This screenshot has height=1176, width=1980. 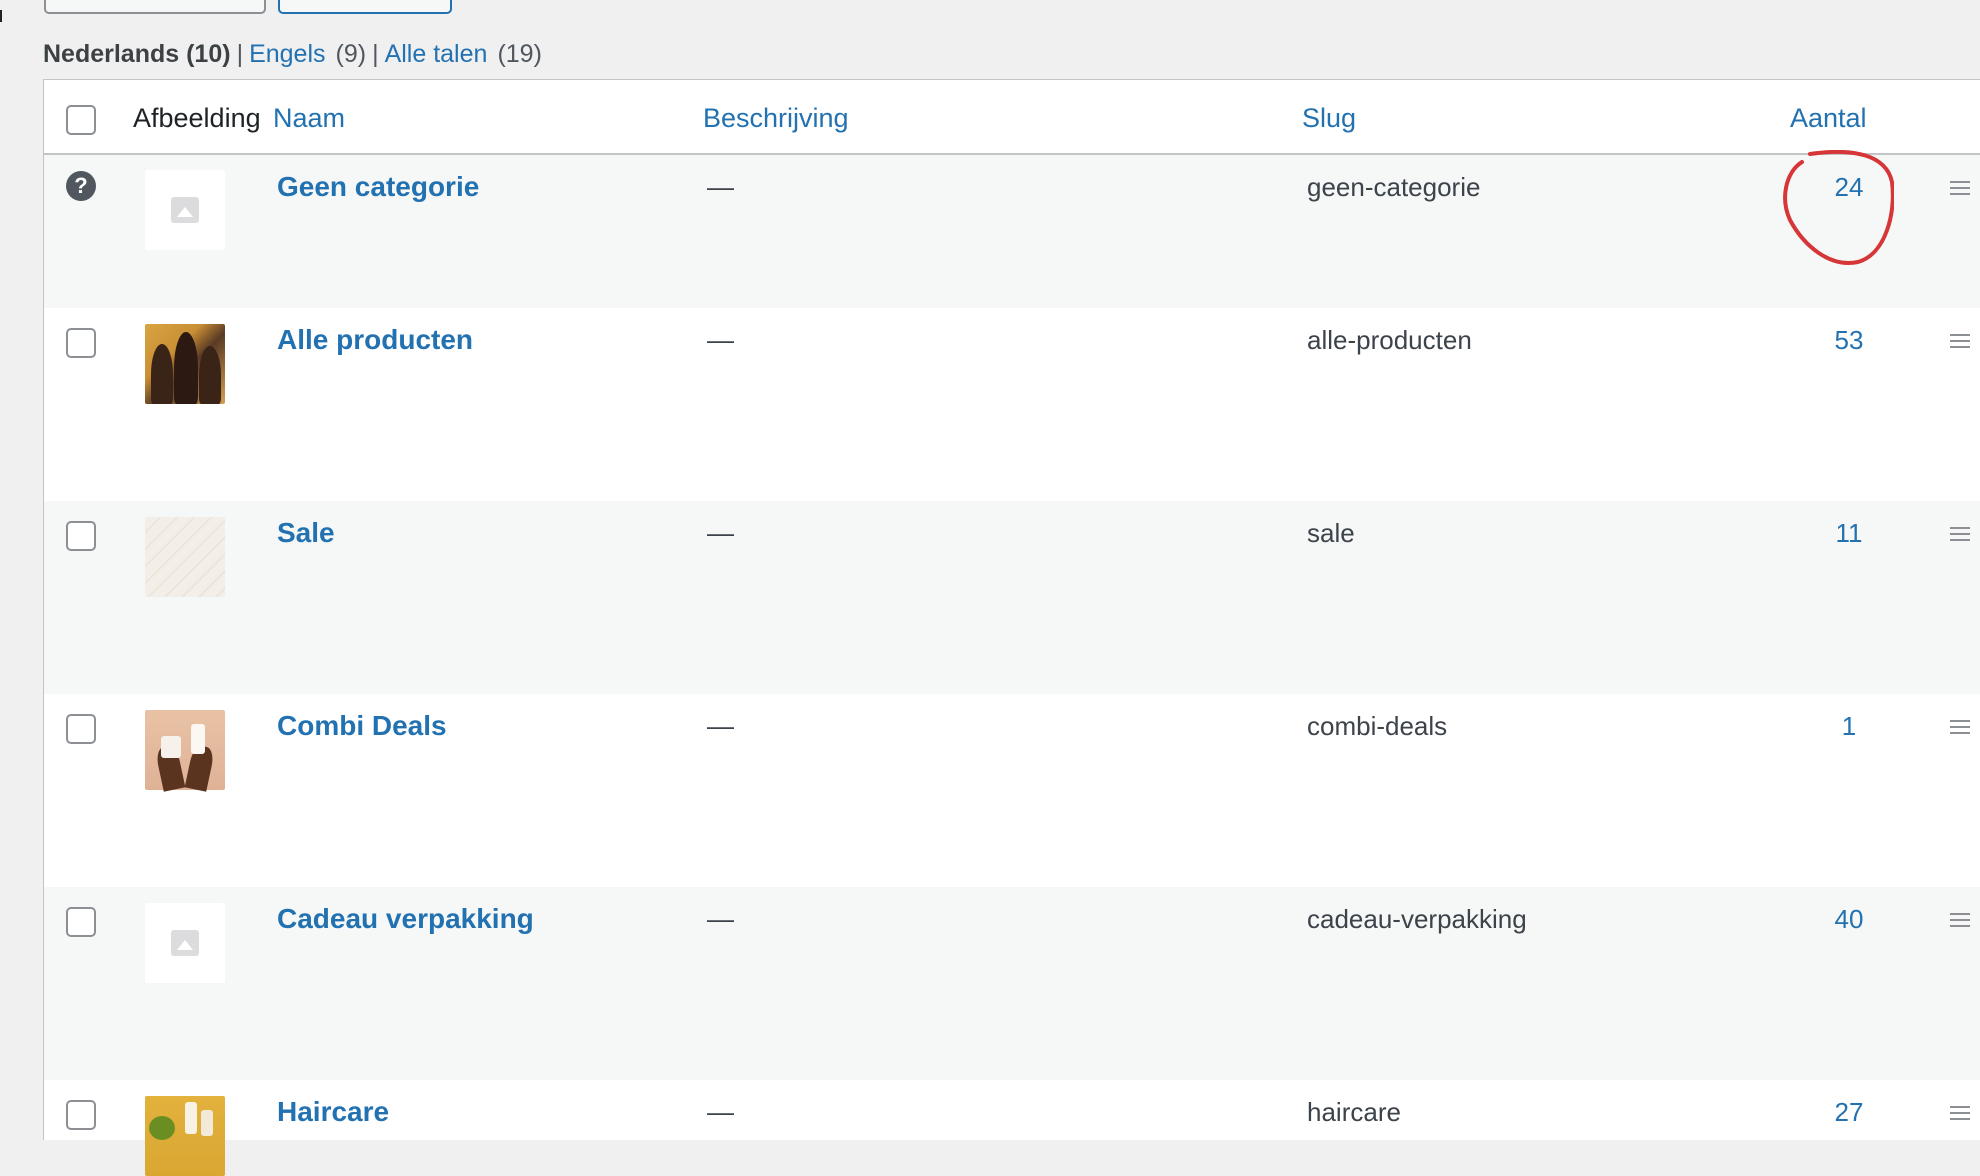 I want to click on category-count-link: 40, so click(x=1849, y=919).